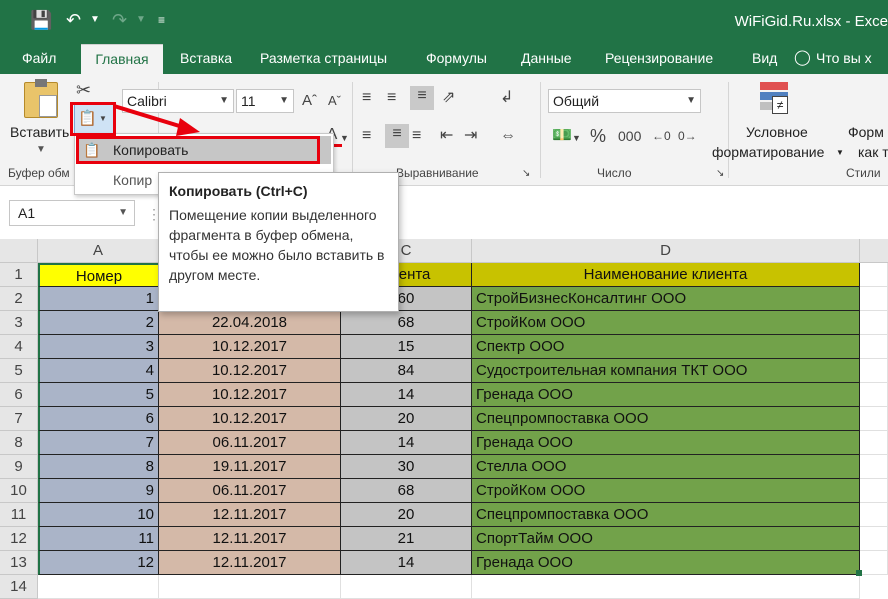 This screenshot has width=888, height=599. Describe the element at coordinates (19, 251) in the screenshot. I see `select-all-corner` at that location.